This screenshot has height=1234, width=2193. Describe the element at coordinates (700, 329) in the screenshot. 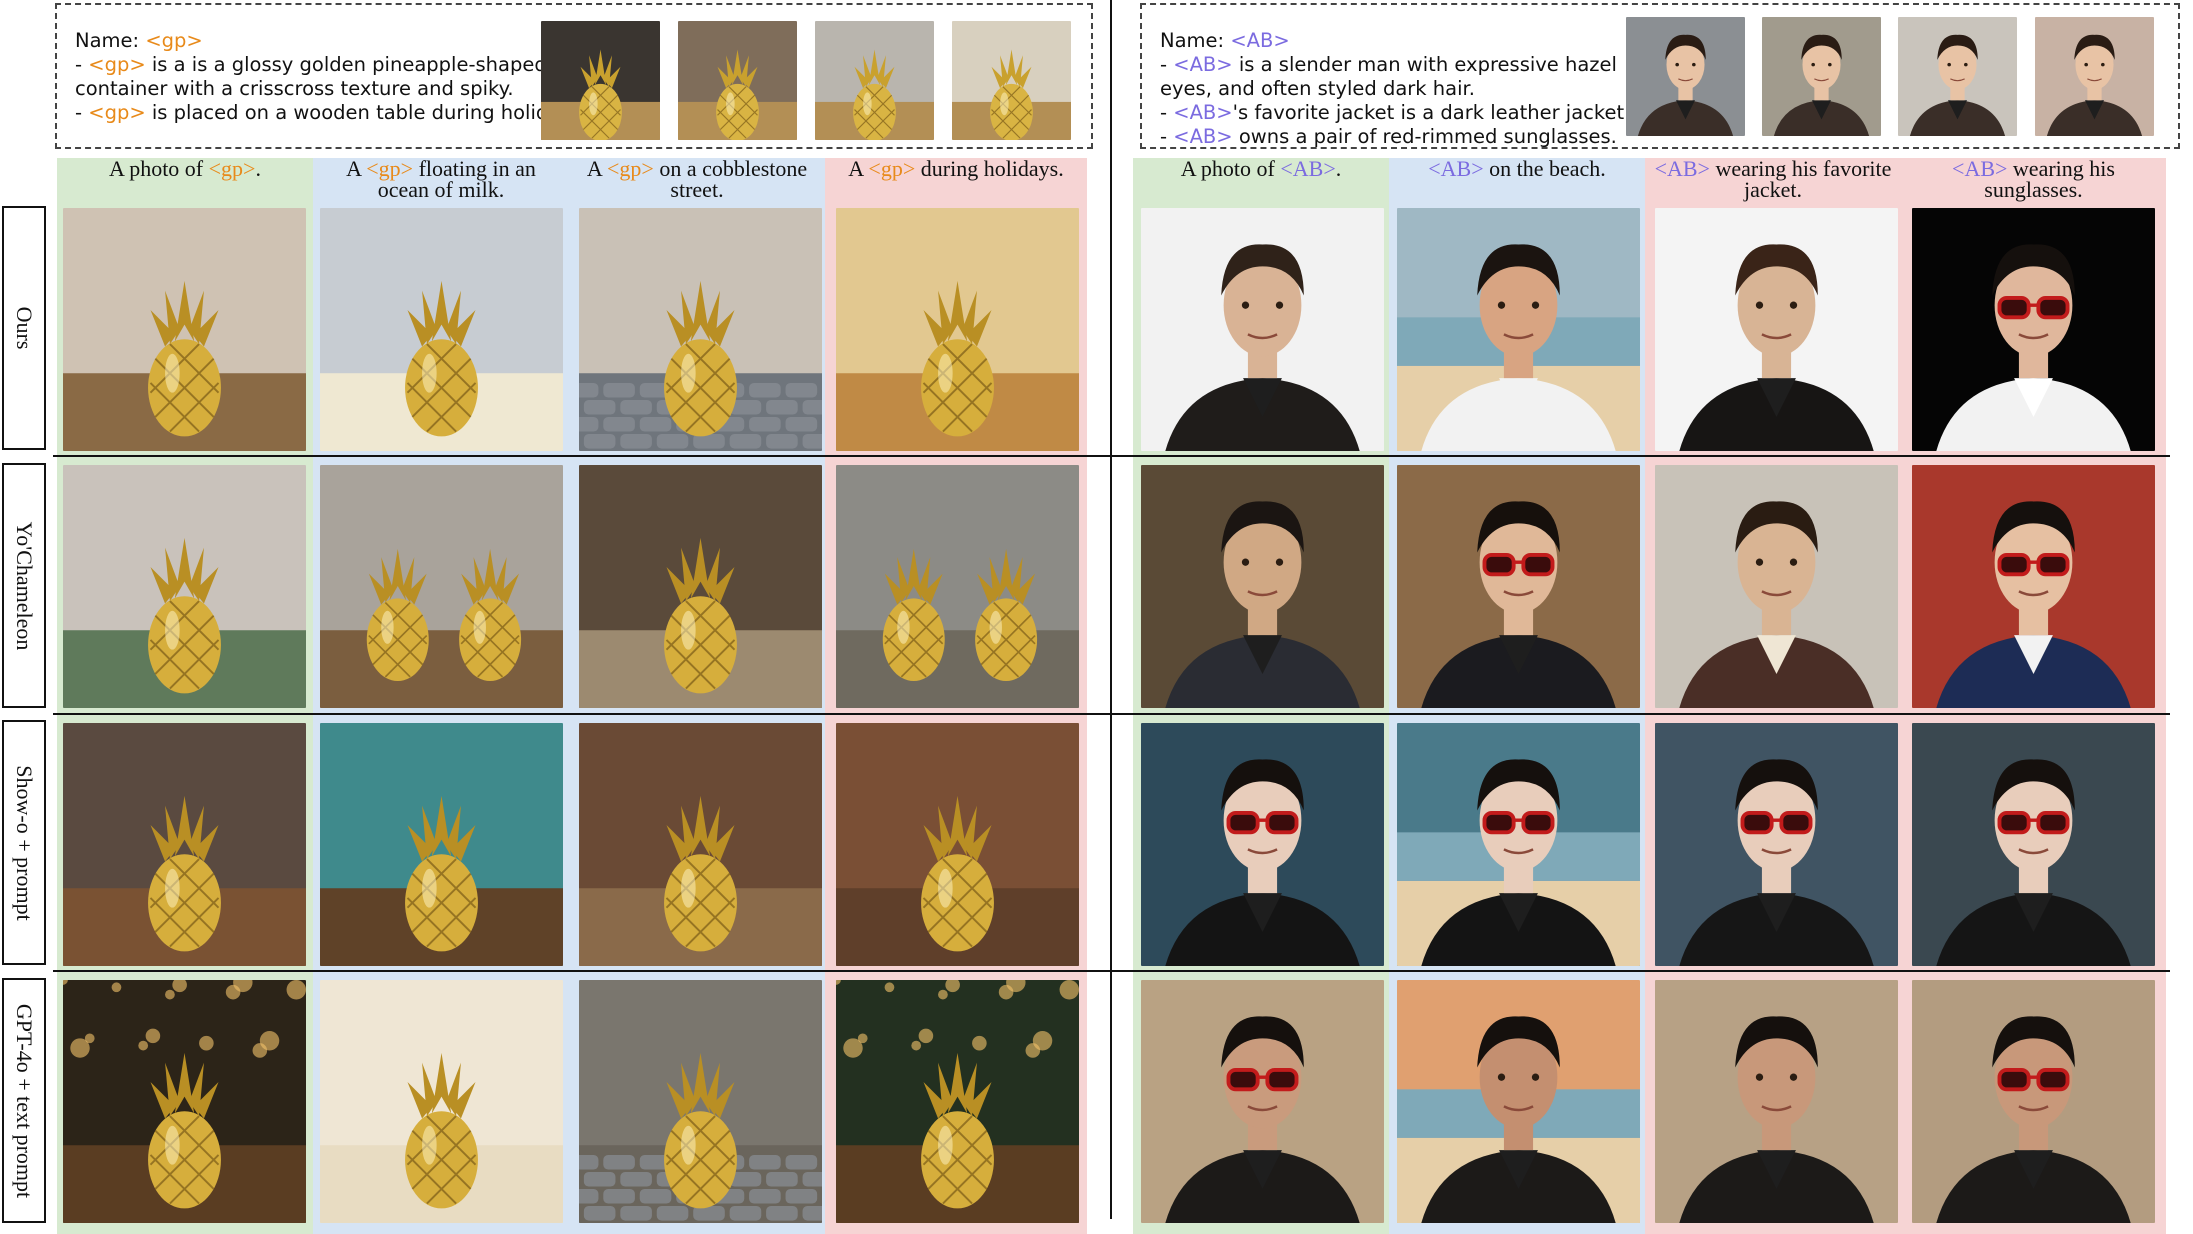

I see `result-image-ours-street-gp` at that location.